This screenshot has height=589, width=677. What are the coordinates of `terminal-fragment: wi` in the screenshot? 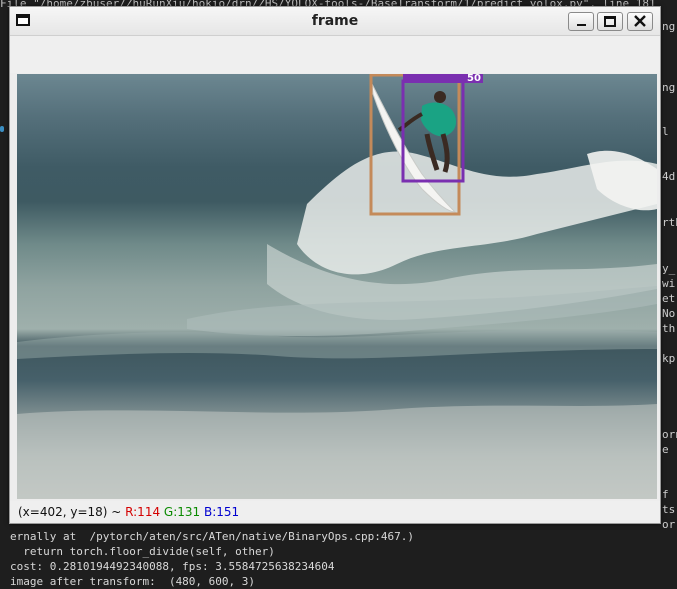 It's located at (669, 283).